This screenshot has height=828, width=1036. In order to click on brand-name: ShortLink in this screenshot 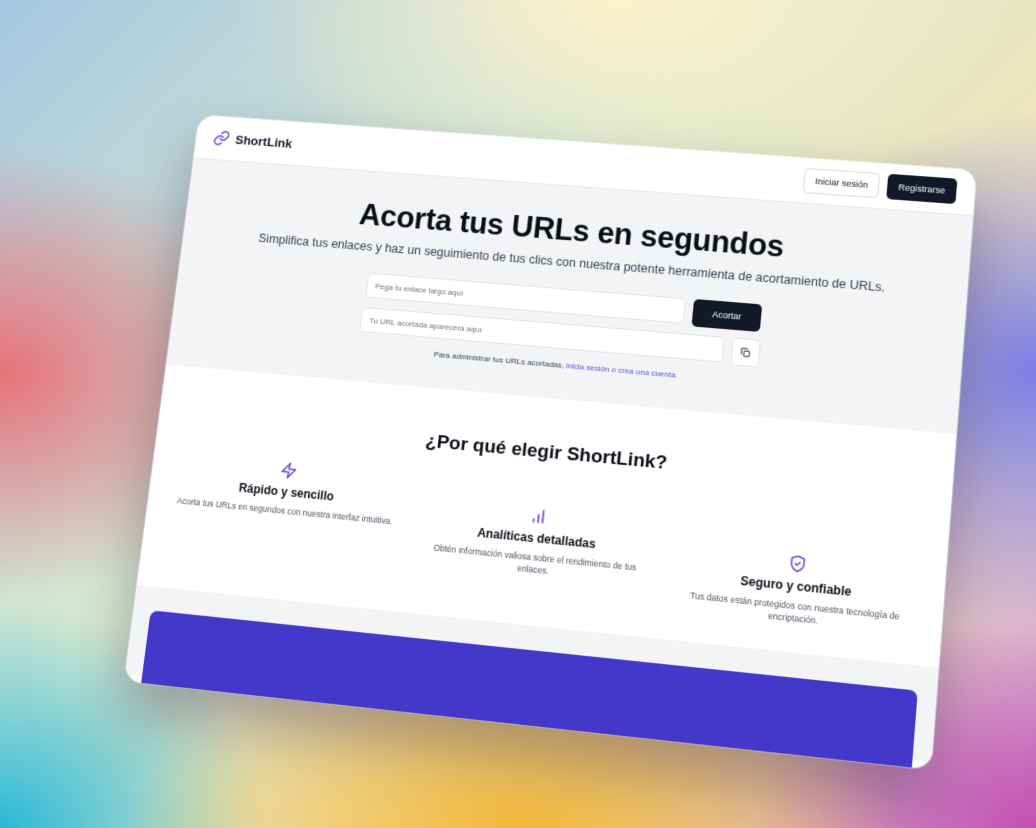, I will do `click(263, 141)`.